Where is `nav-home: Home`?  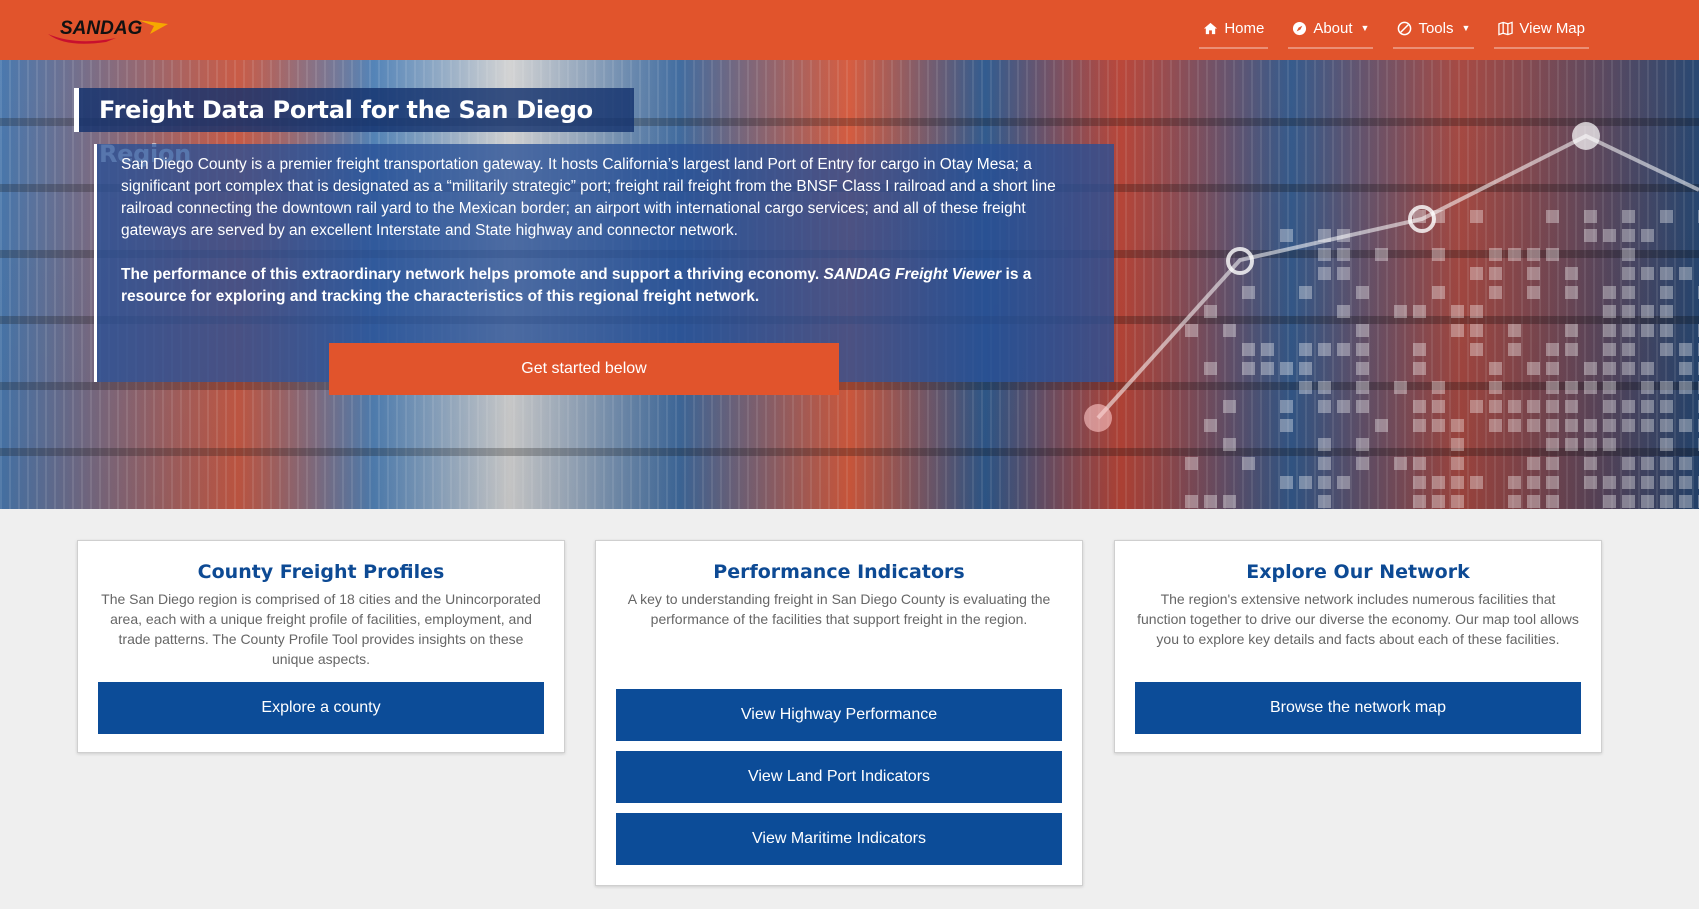
nav-home: Home is located at coordinates (1234, 30).